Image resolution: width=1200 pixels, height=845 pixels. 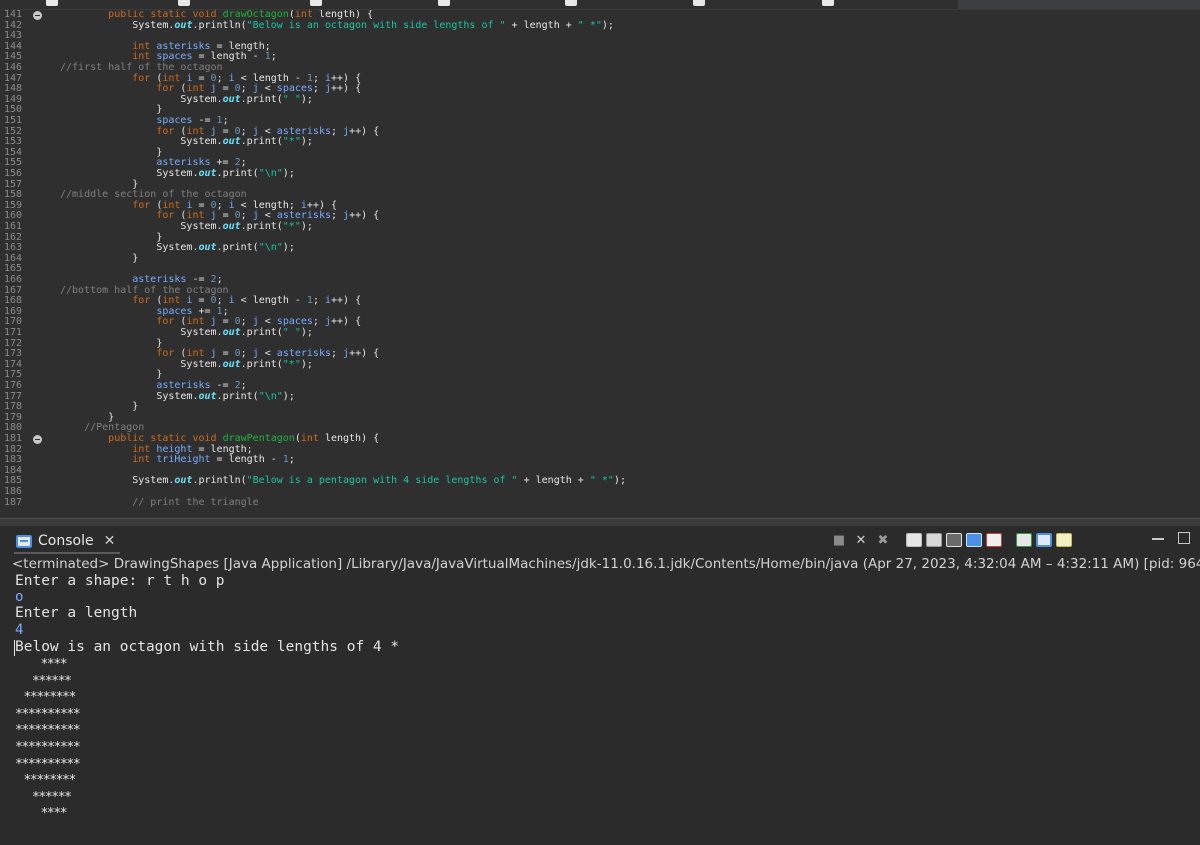 I want to click on line-number: 171, so click(x=13, y=332).